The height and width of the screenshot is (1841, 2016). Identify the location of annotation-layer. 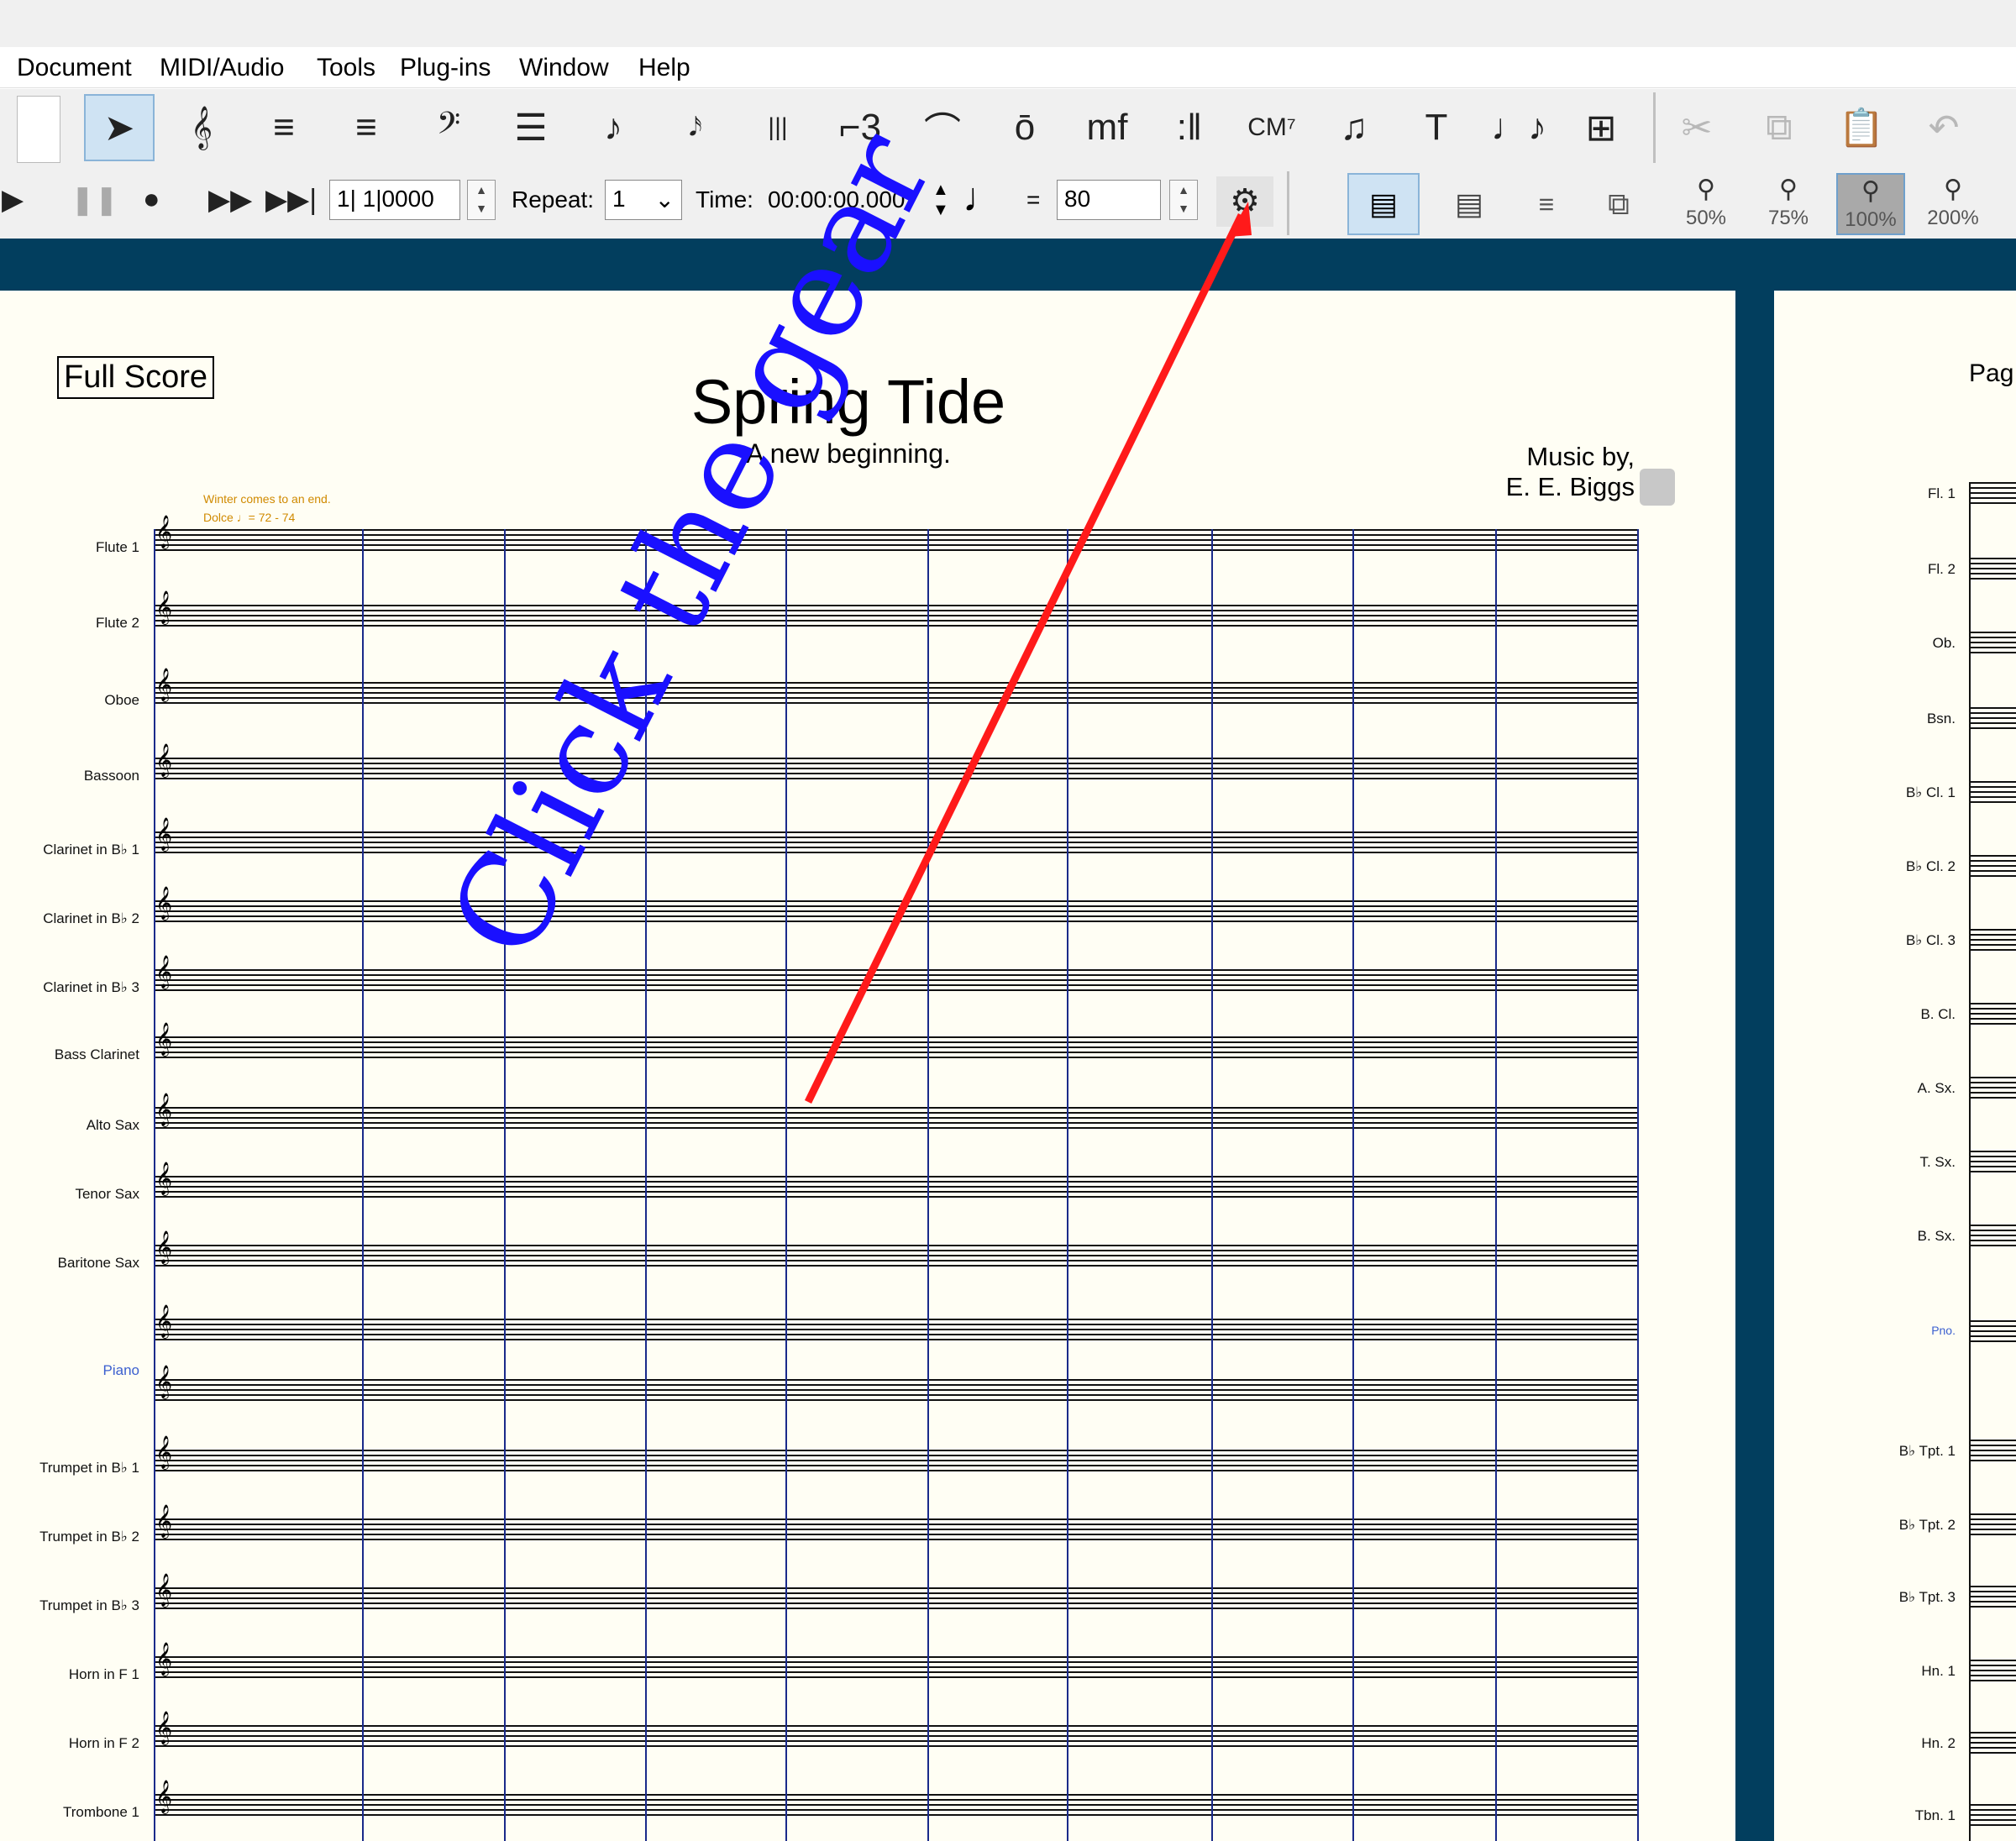
(1028, 653).